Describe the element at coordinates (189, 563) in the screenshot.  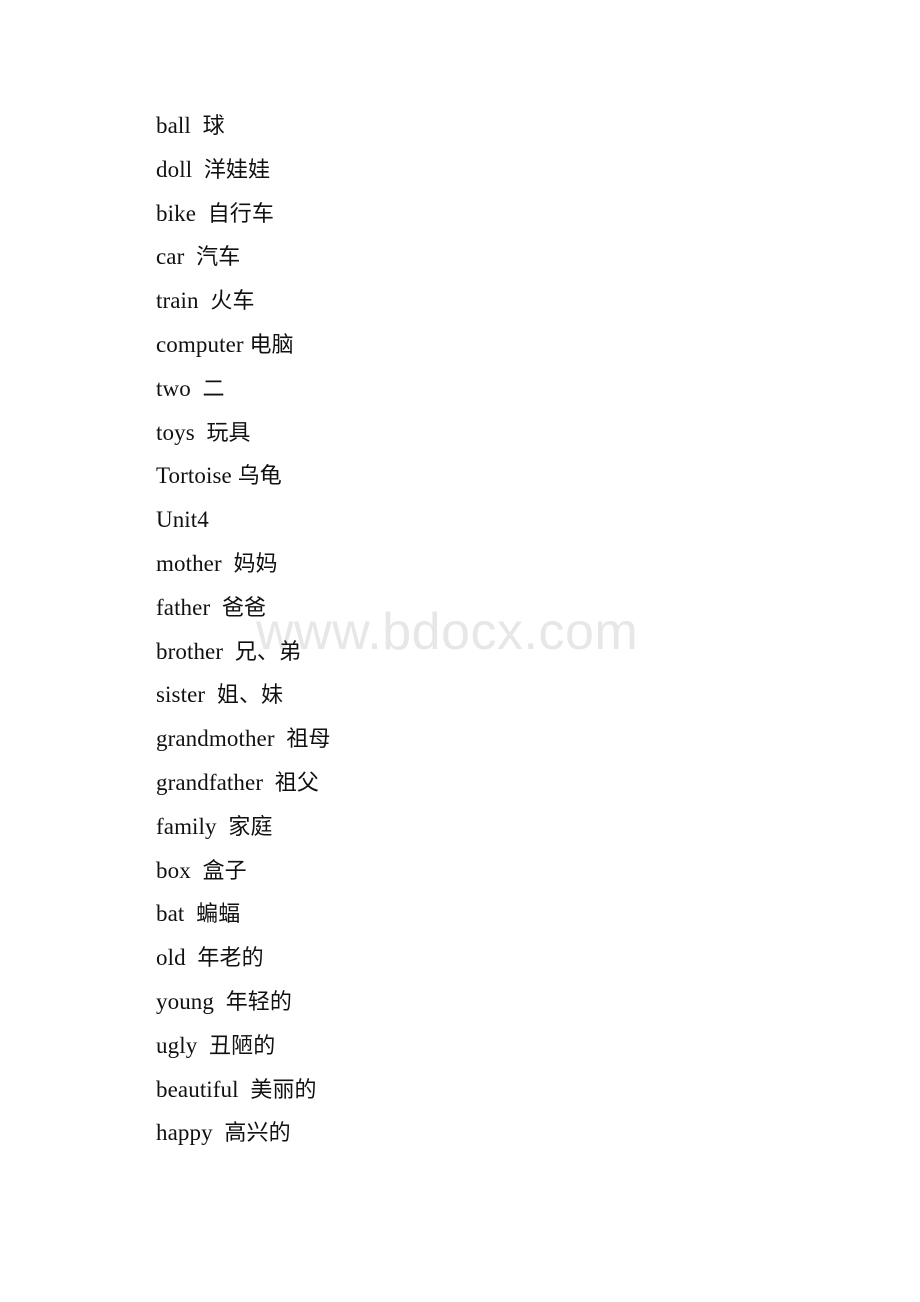
I see `entry-english: mother` at that location.